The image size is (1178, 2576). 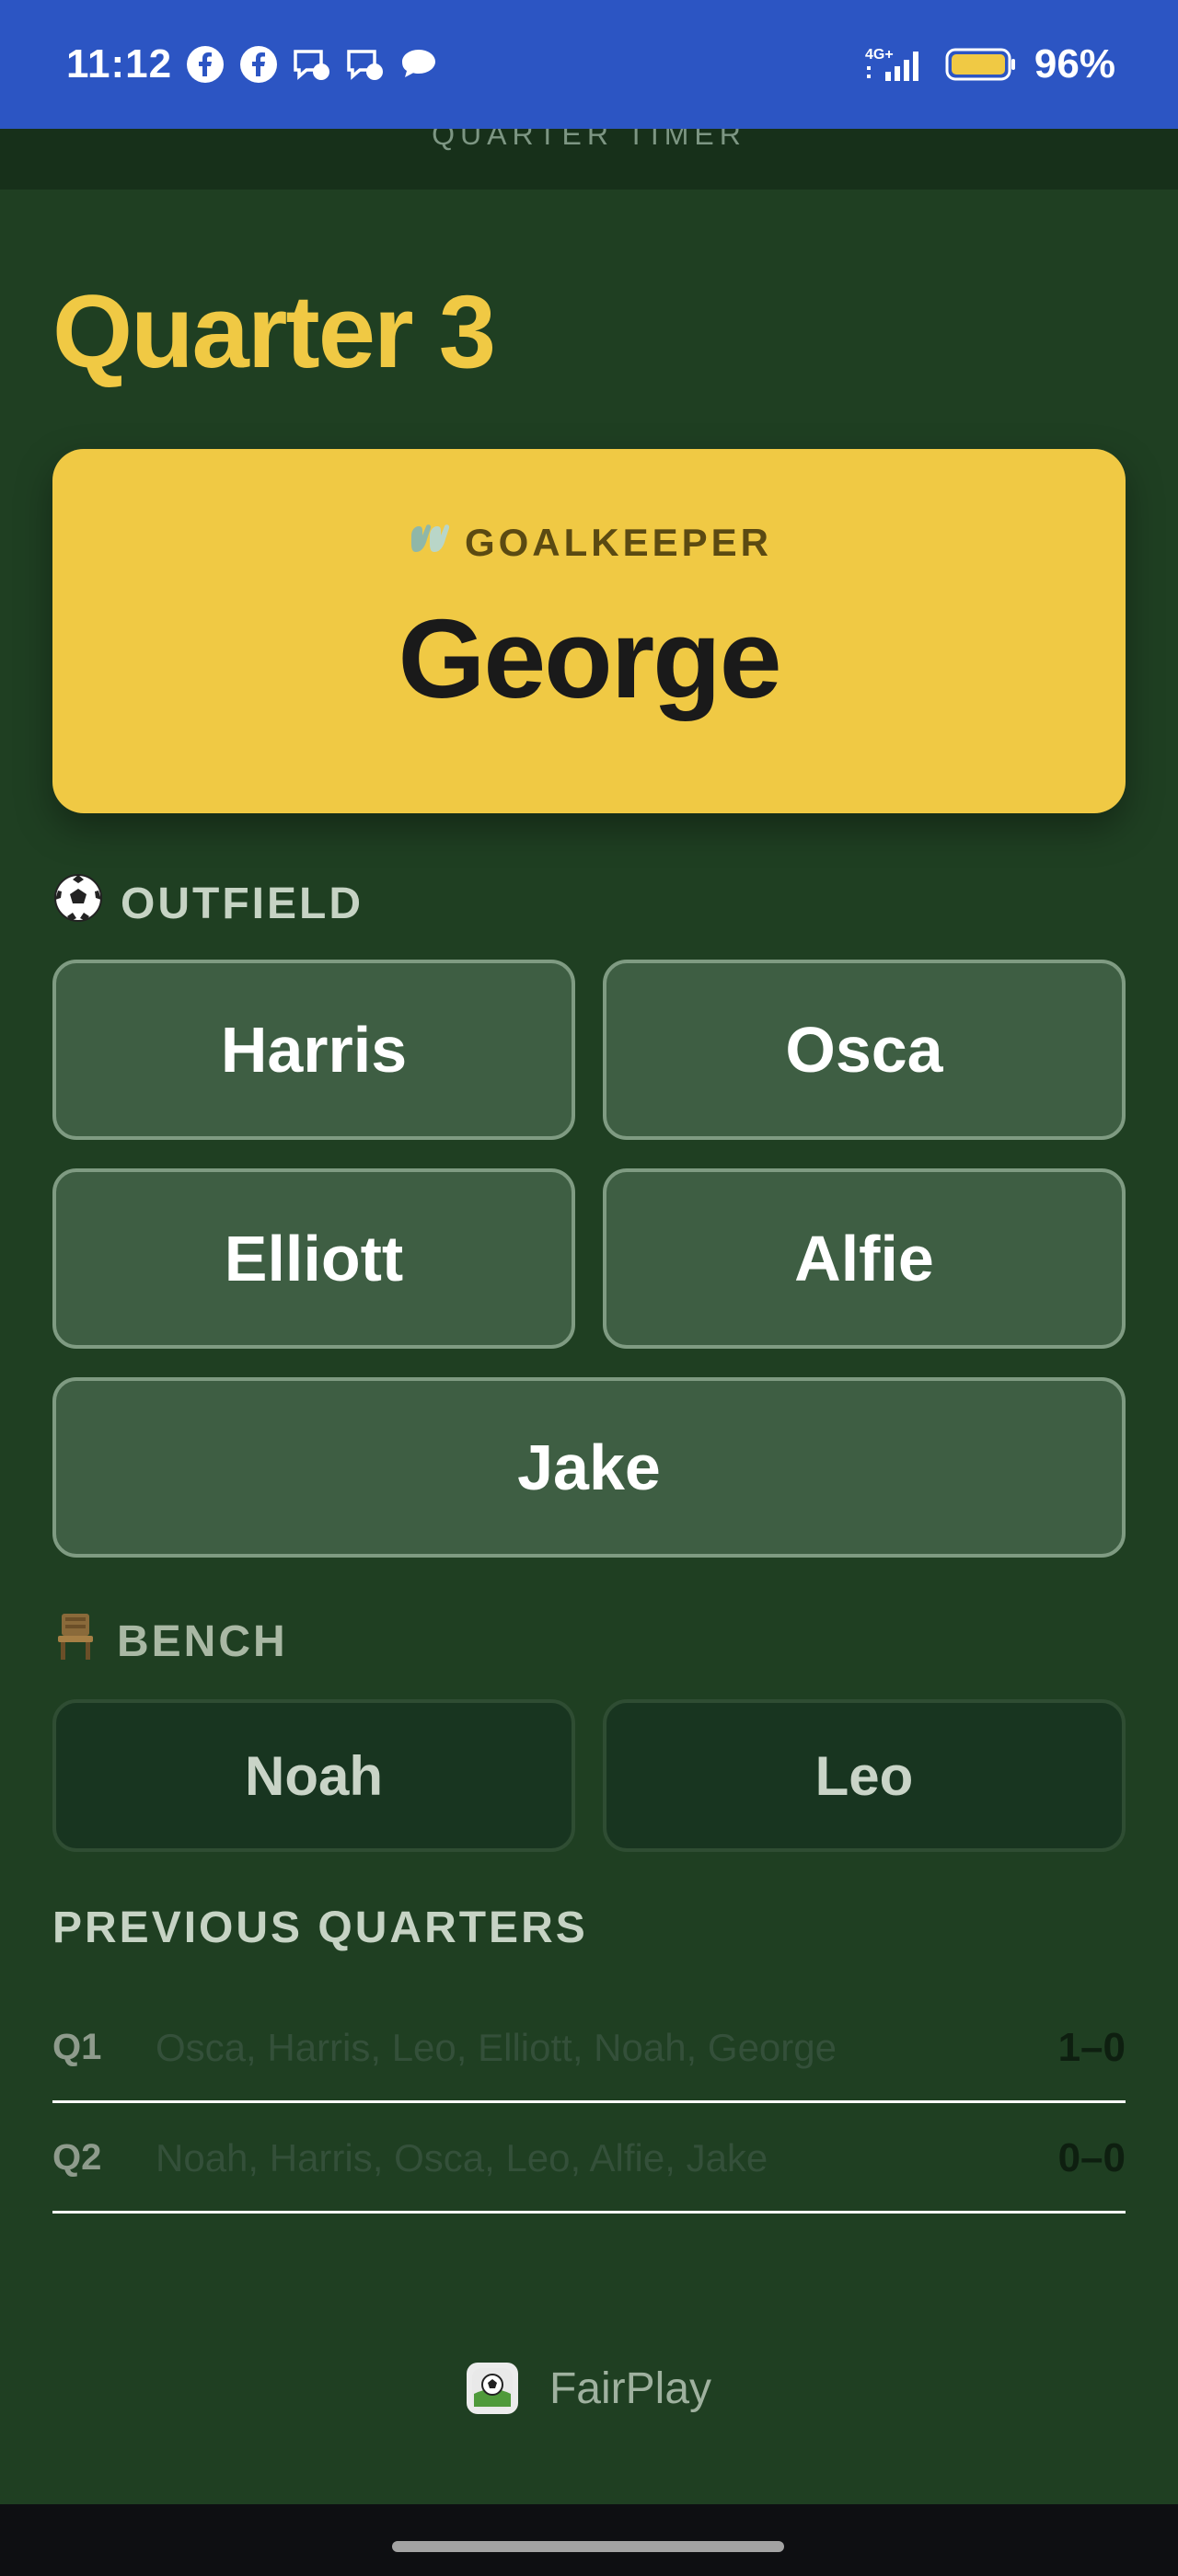 What do you see at coordinates (313, 1050) in the screenshot?
I see `outfield-player-button: Harris` at bounding box center [313, 1050].